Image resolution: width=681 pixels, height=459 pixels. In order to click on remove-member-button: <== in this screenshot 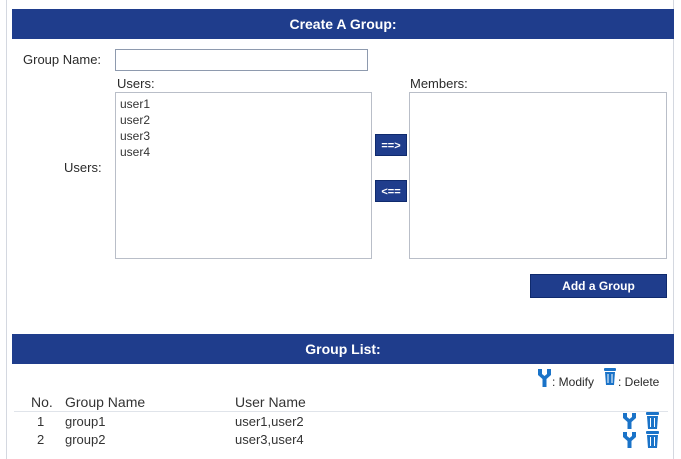, I will do `click(391, 191)`.